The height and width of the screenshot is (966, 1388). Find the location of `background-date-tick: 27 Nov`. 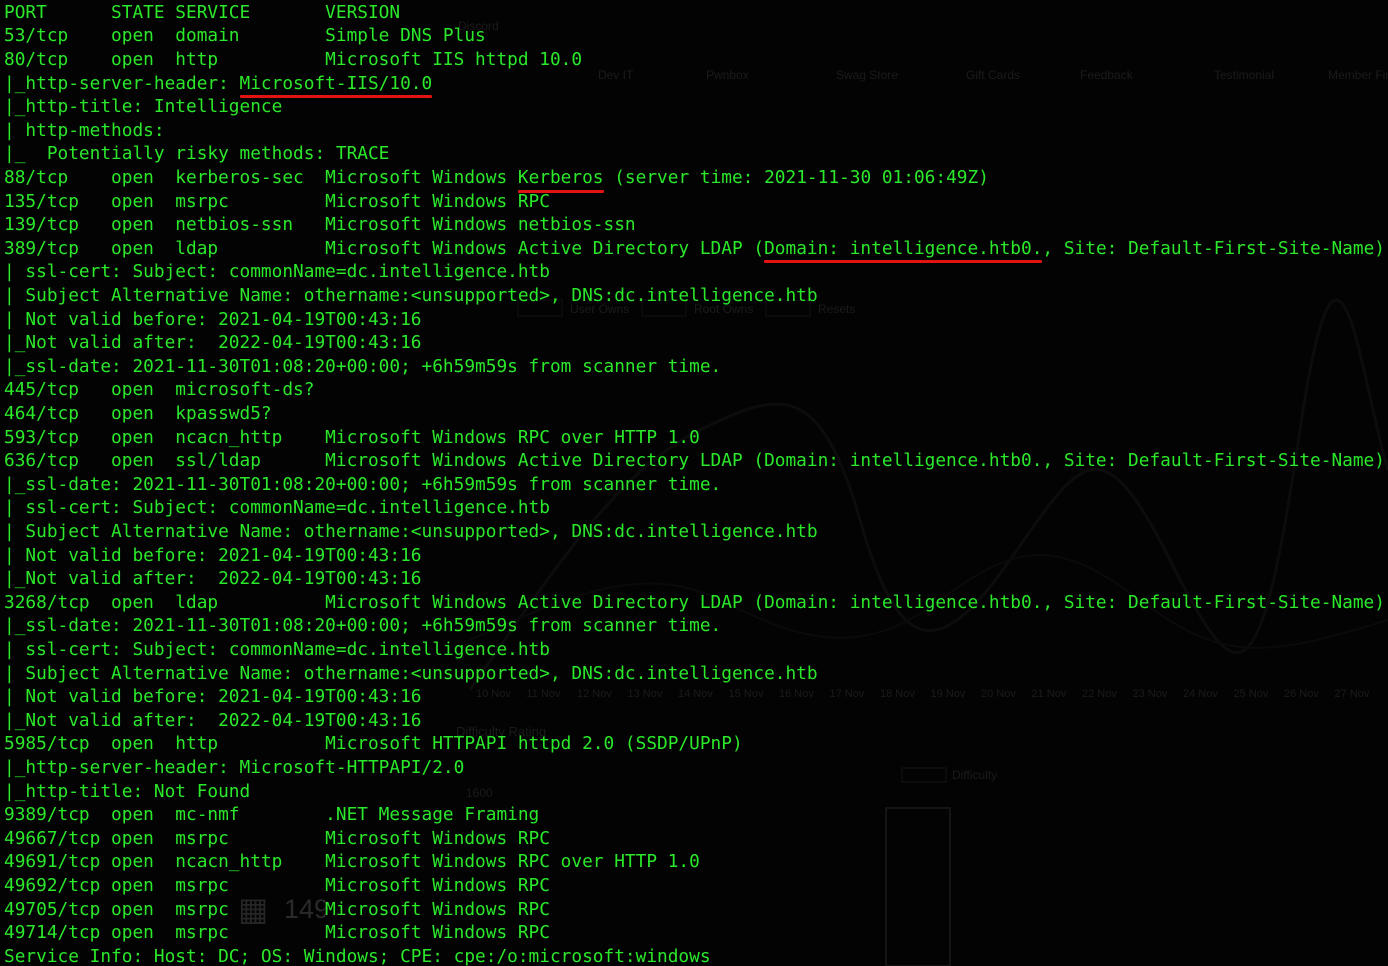

background-date-tick: 27 Nov is located at coordinates (1352, 694).